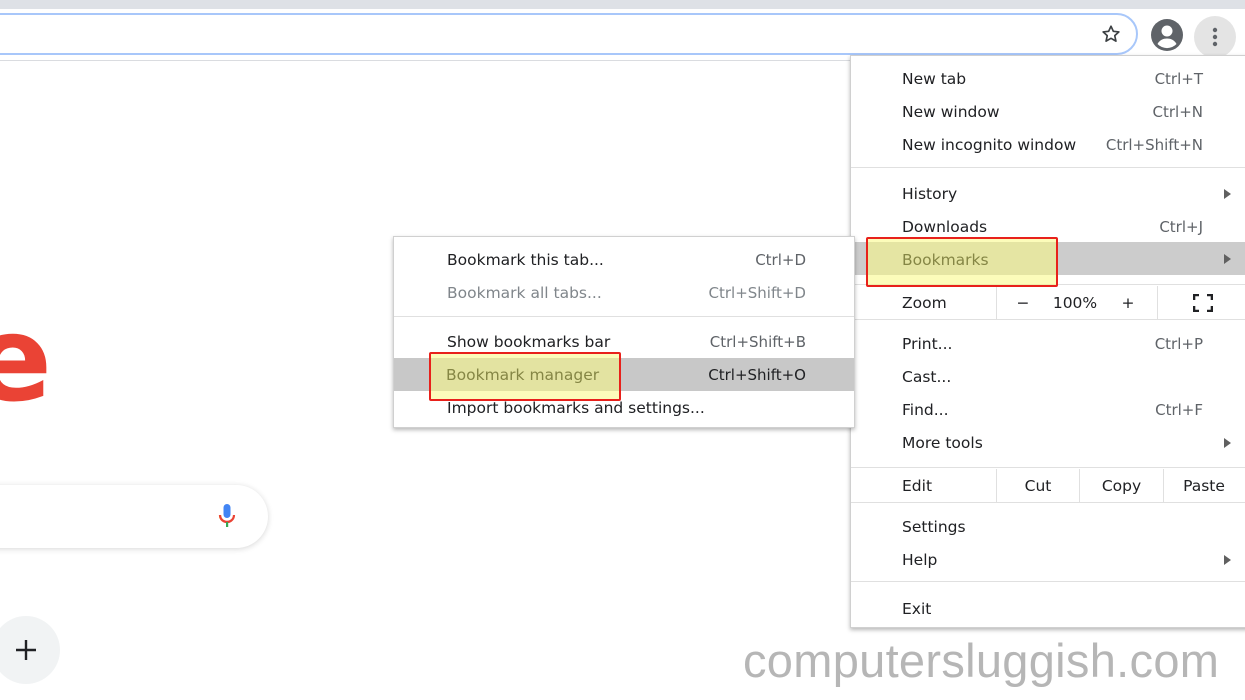 The height and width of the screenshot is (700, 1245). I want to click on edit-row: Edit Cut Copy Paste, so click(1048, 485).